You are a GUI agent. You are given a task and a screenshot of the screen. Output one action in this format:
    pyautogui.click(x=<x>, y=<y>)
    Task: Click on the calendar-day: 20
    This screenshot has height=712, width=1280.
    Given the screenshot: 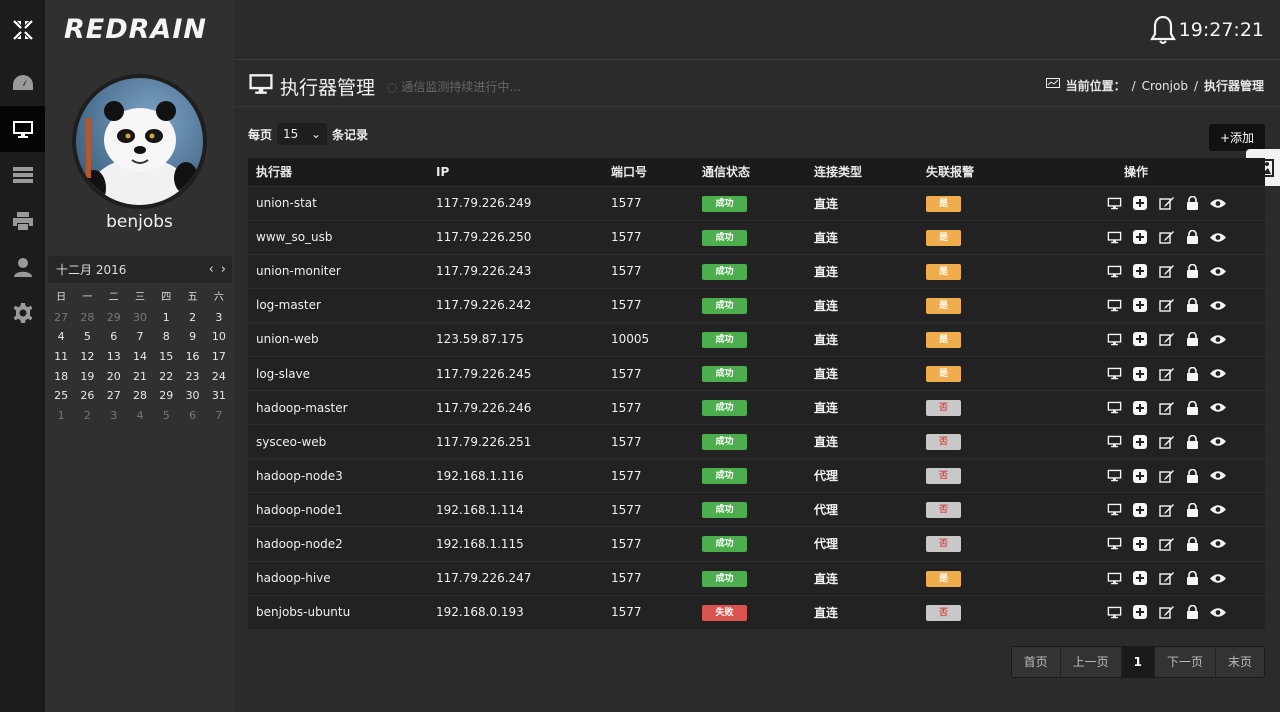 What is the action you would take?
    pyautogui.click(x=114, y=377)
    